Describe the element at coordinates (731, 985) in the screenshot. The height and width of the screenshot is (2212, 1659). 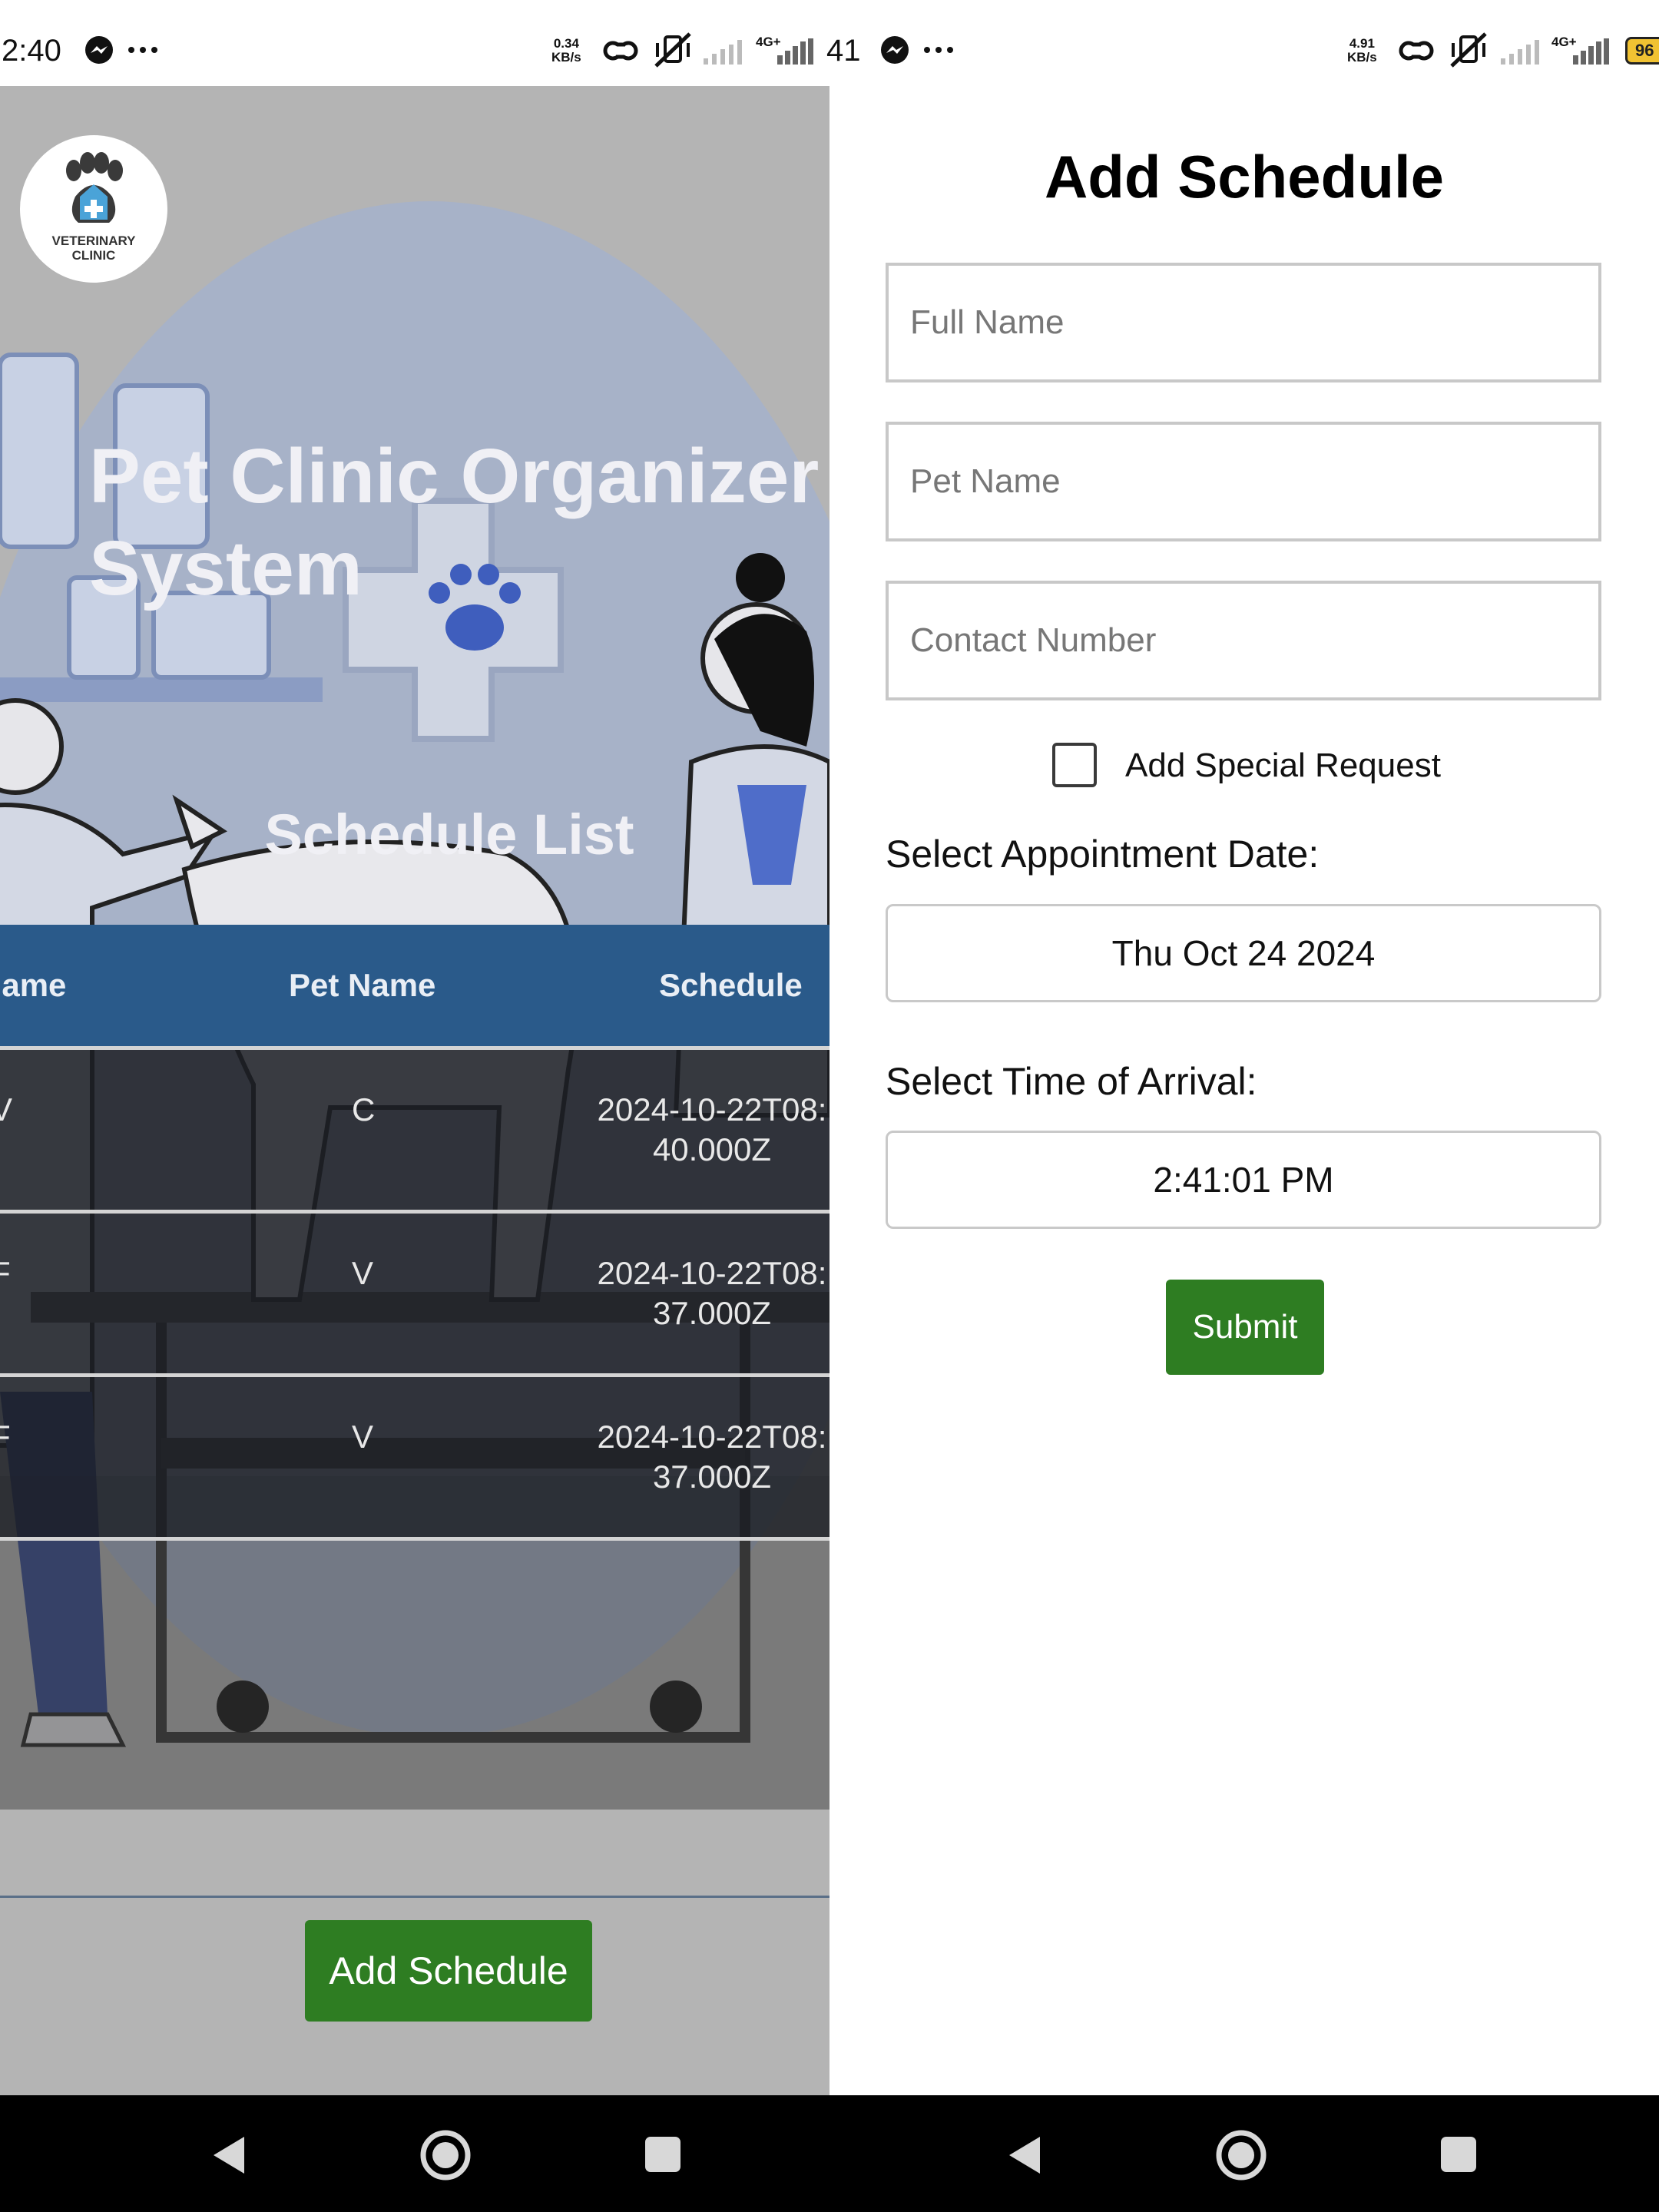
I see `column-header-schedule: Schedule` at that location.